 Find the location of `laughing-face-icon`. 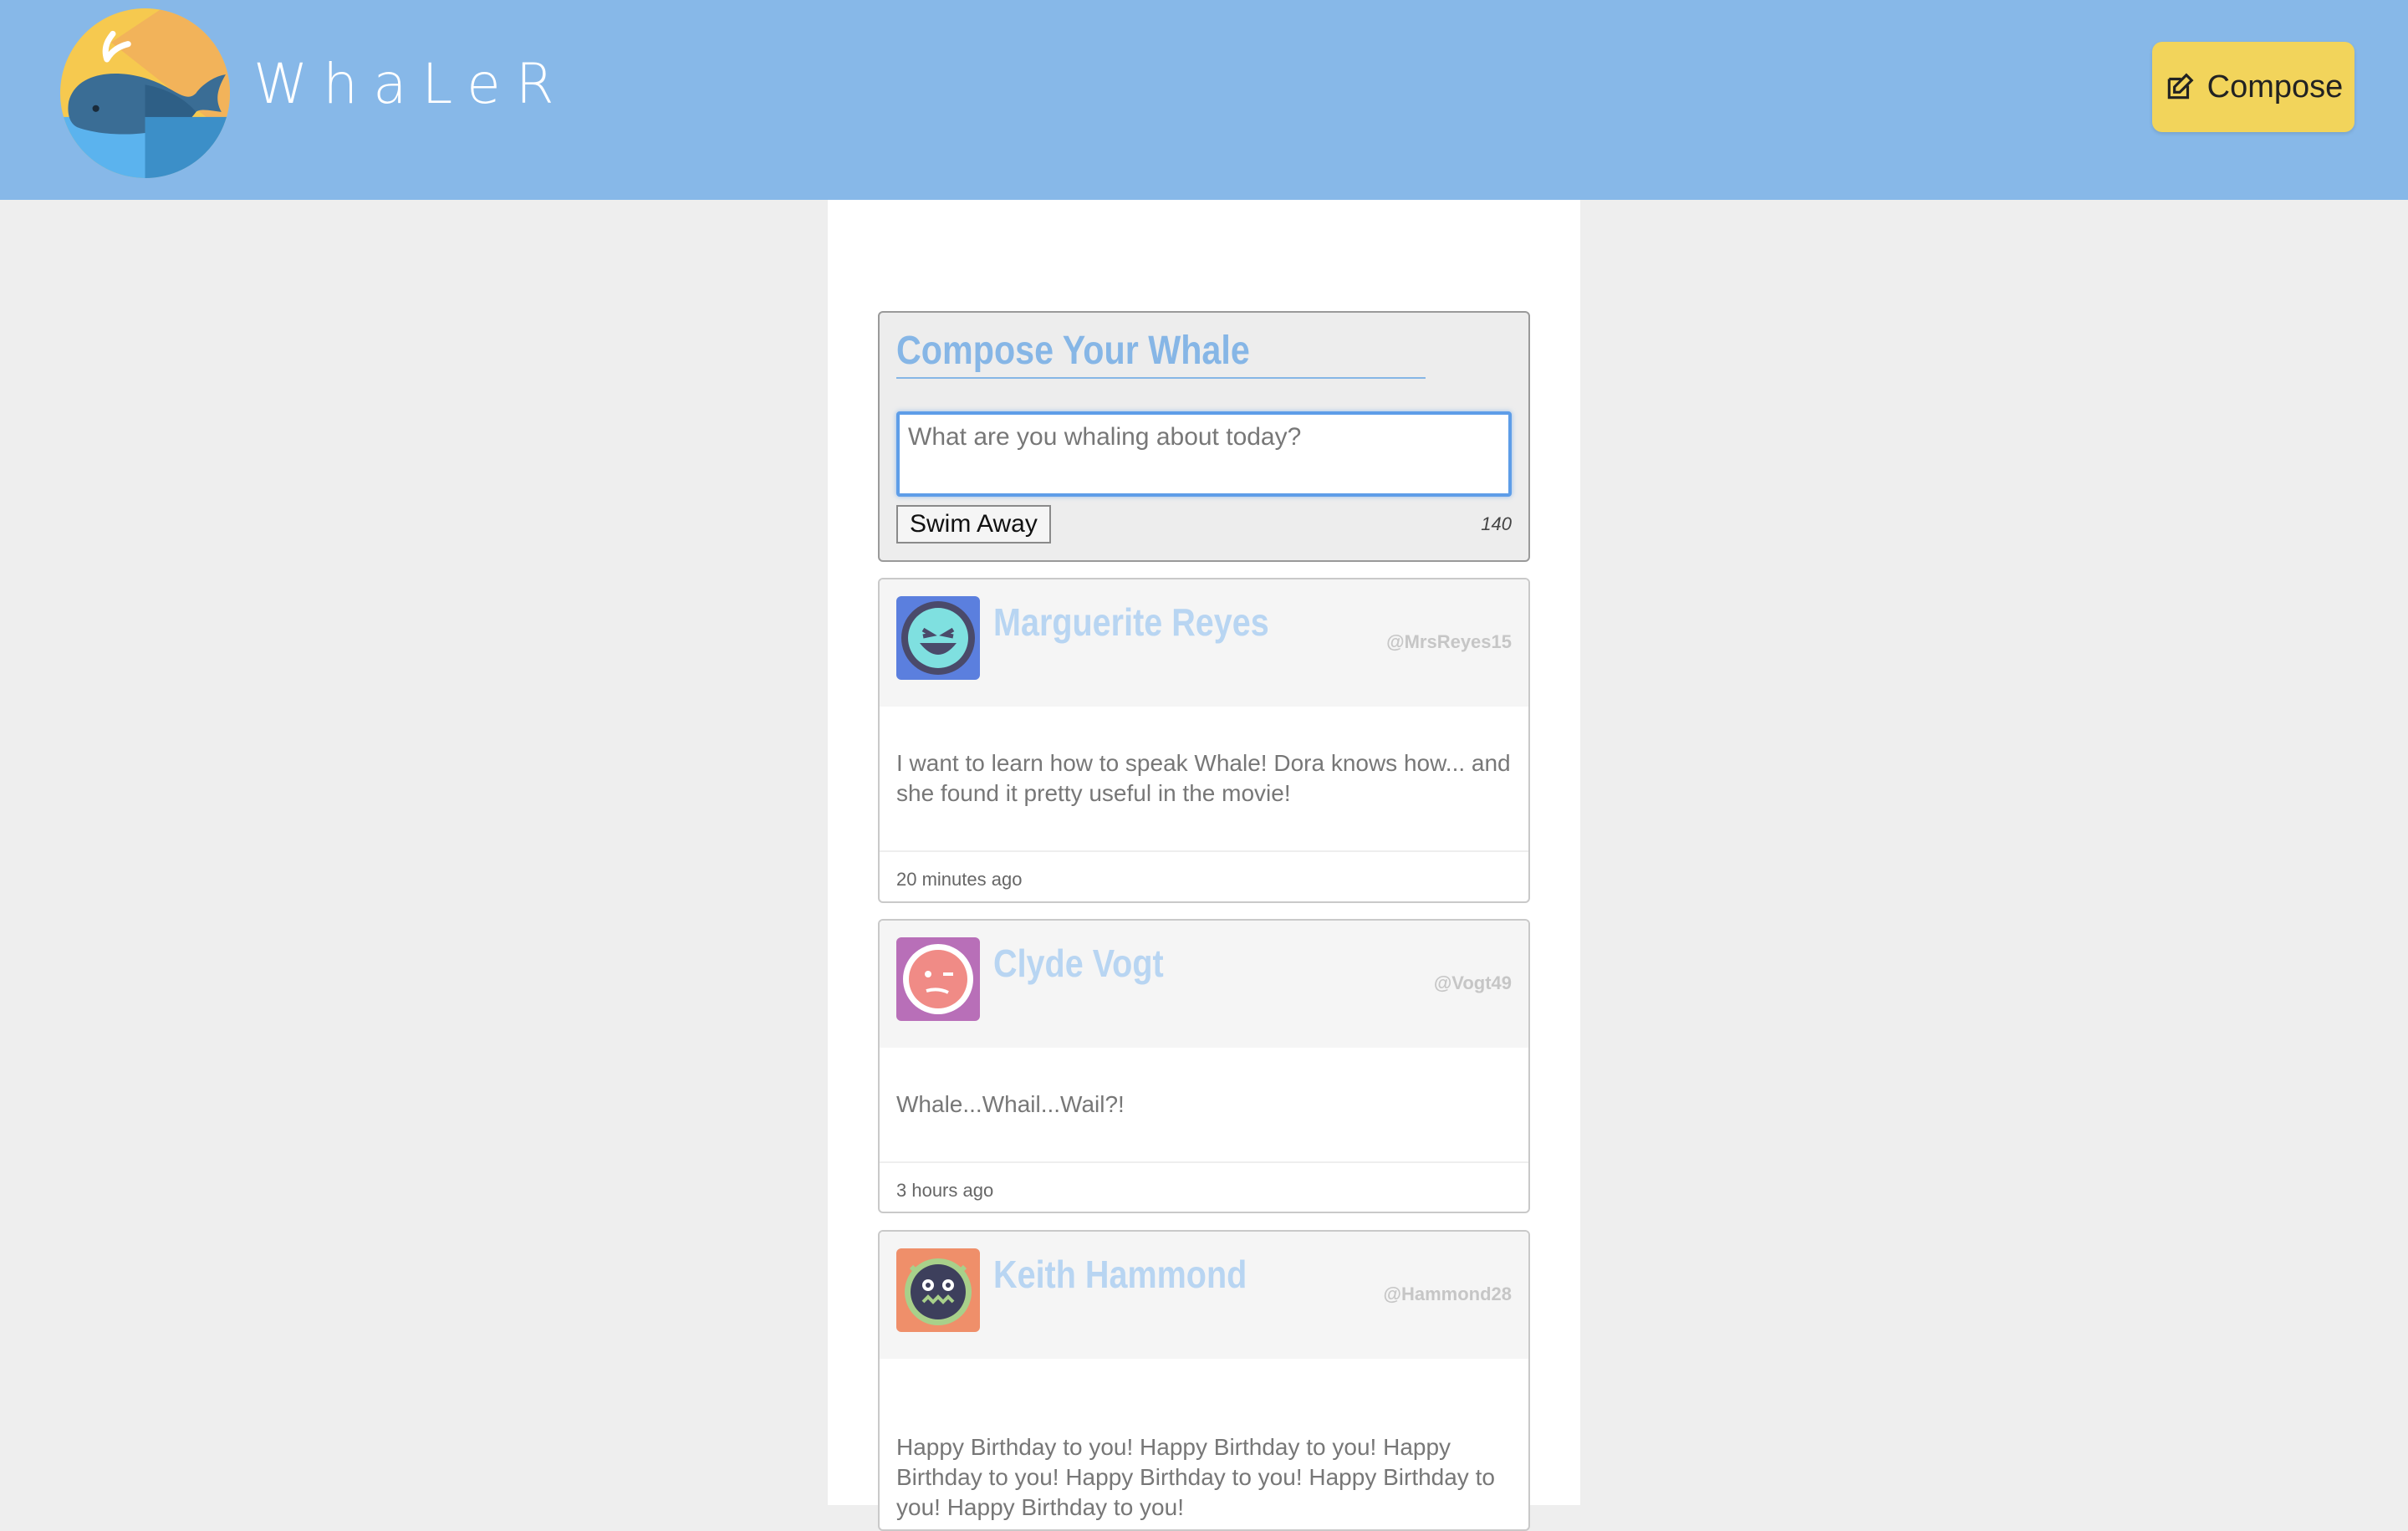

laughing-face-icon is located at coordinates (938, 638).